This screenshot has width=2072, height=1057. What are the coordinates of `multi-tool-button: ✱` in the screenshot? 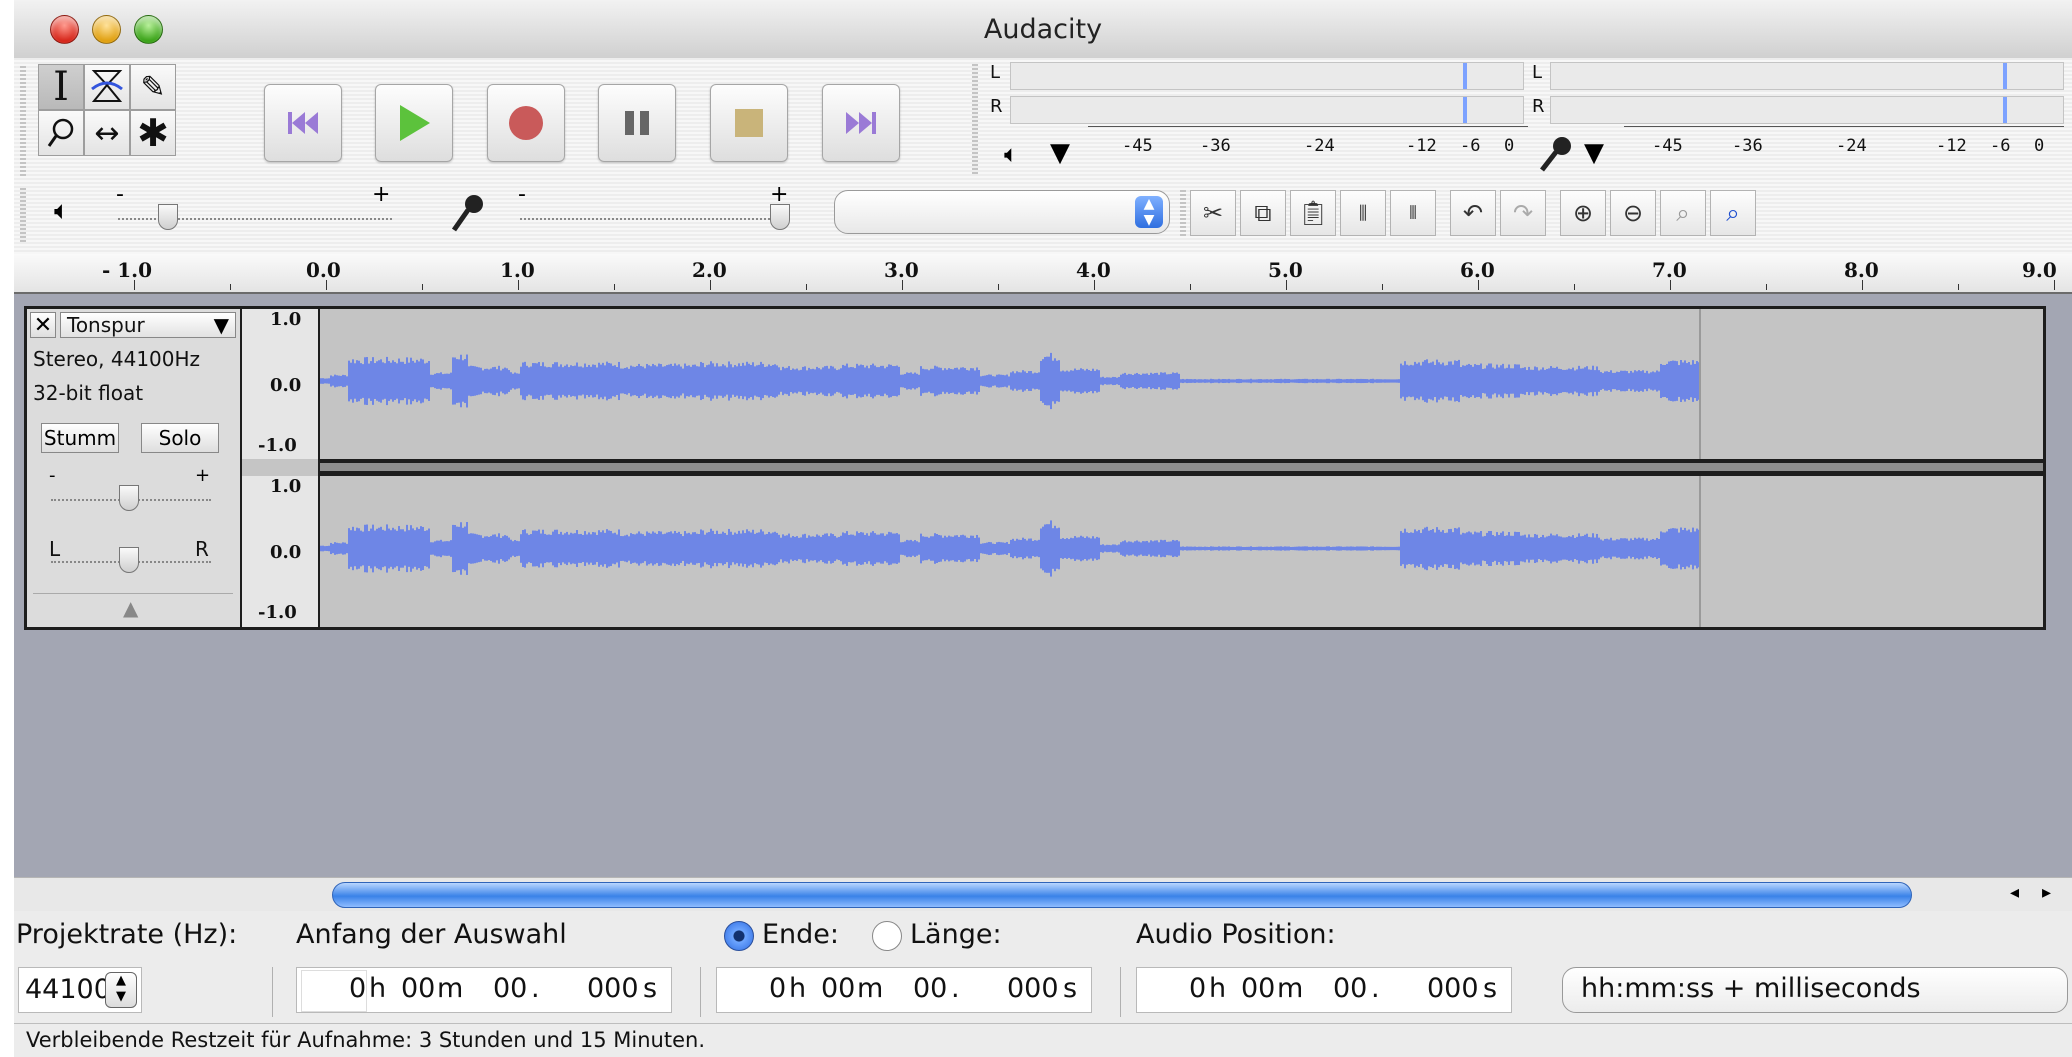 It's located at (153, 133).